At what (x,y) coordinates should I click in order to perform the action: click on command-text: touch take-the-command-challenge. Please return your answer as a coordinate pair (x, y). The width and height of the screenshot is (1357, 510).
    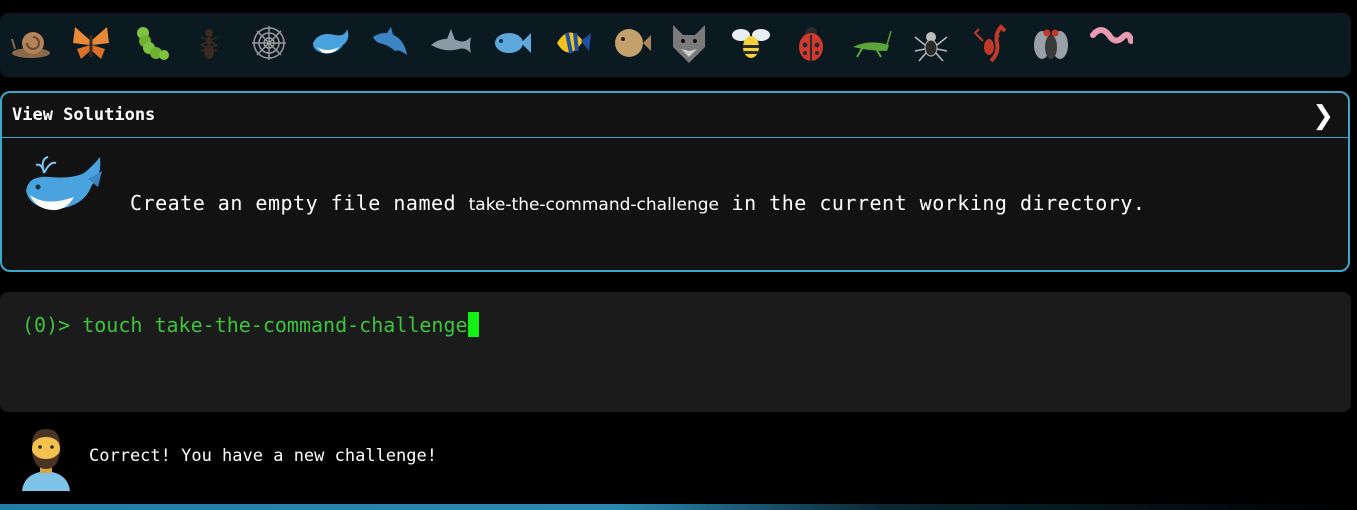
    Looking at the image, I should click on (274, 325).